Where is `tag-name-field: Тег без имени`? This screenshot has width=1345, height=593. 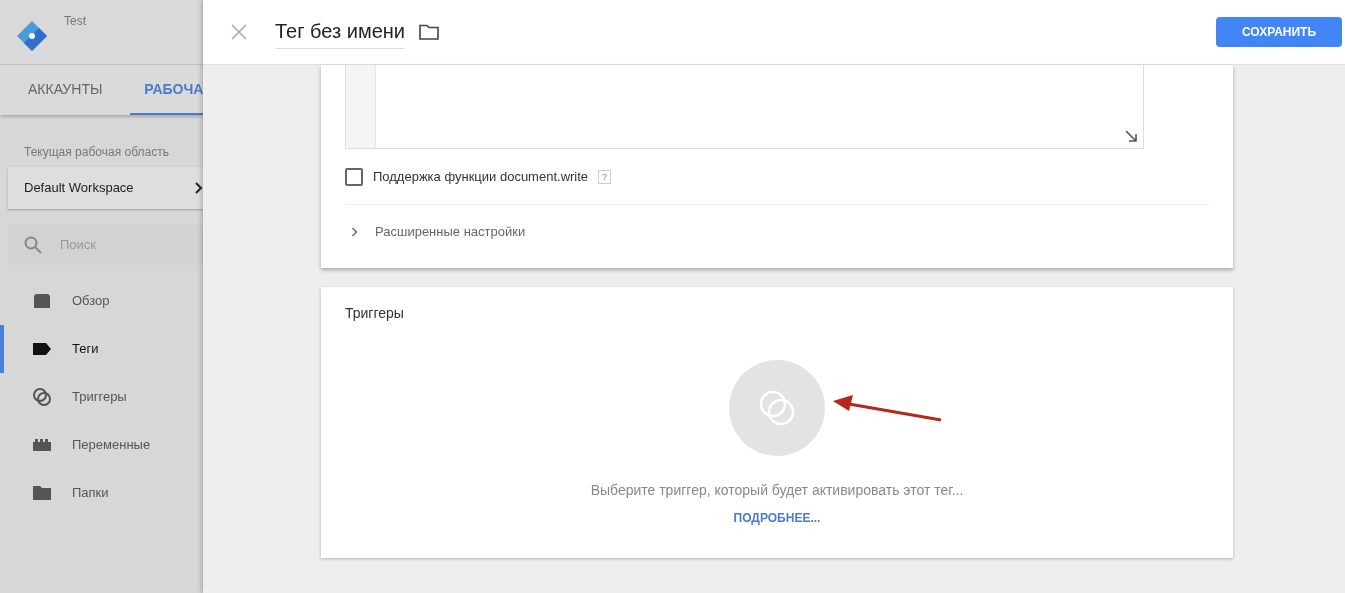
tag-name-field: Тег без имени is located at coordinates (340, 32).